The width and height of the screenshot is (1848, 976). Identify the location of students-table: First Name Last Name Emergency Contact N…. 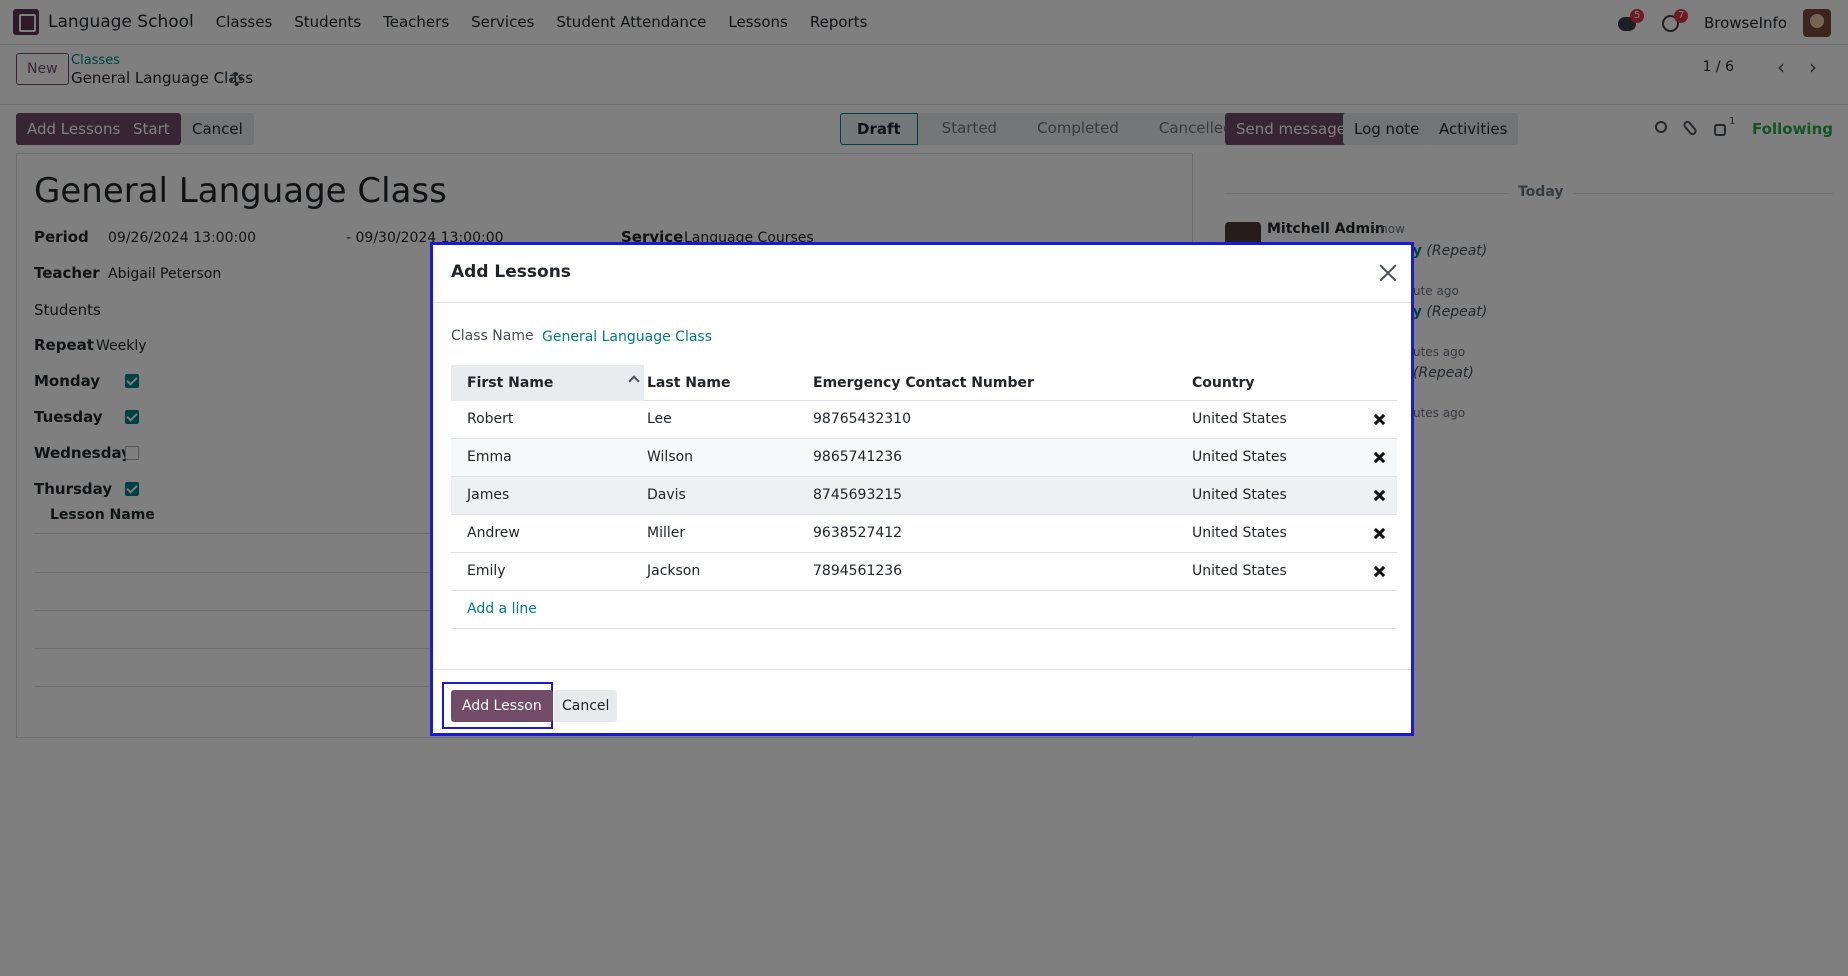
(924, 497).